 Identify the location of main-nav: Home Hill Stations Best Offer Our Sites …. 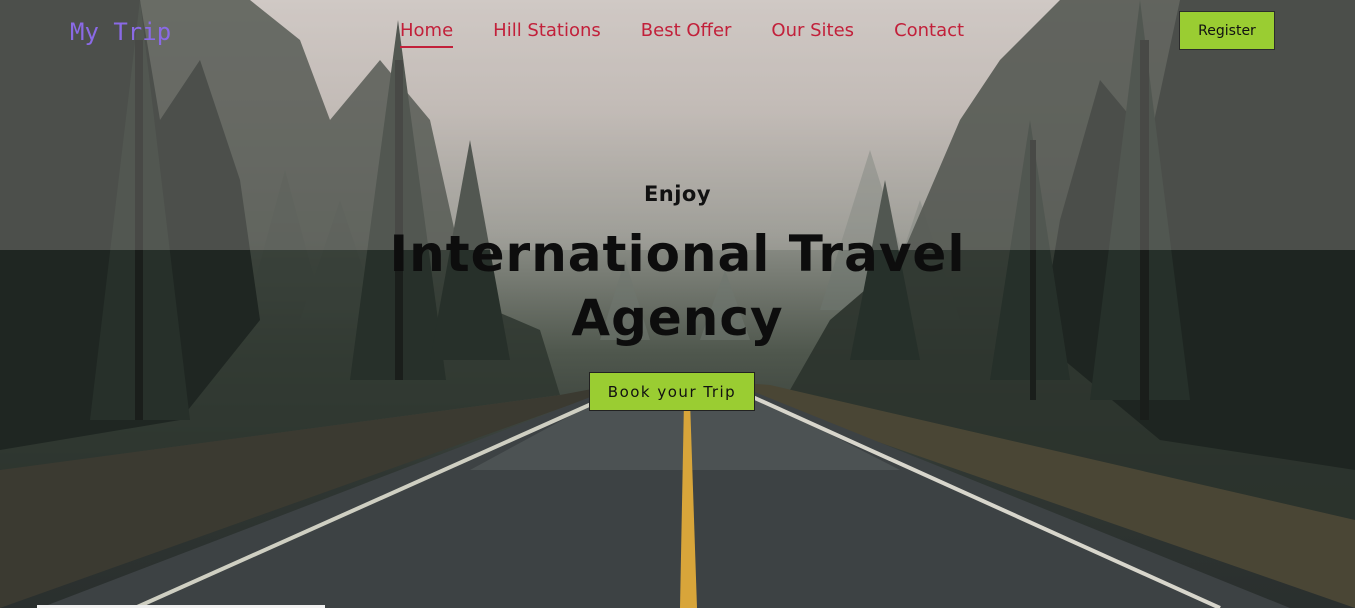
(702, 33).